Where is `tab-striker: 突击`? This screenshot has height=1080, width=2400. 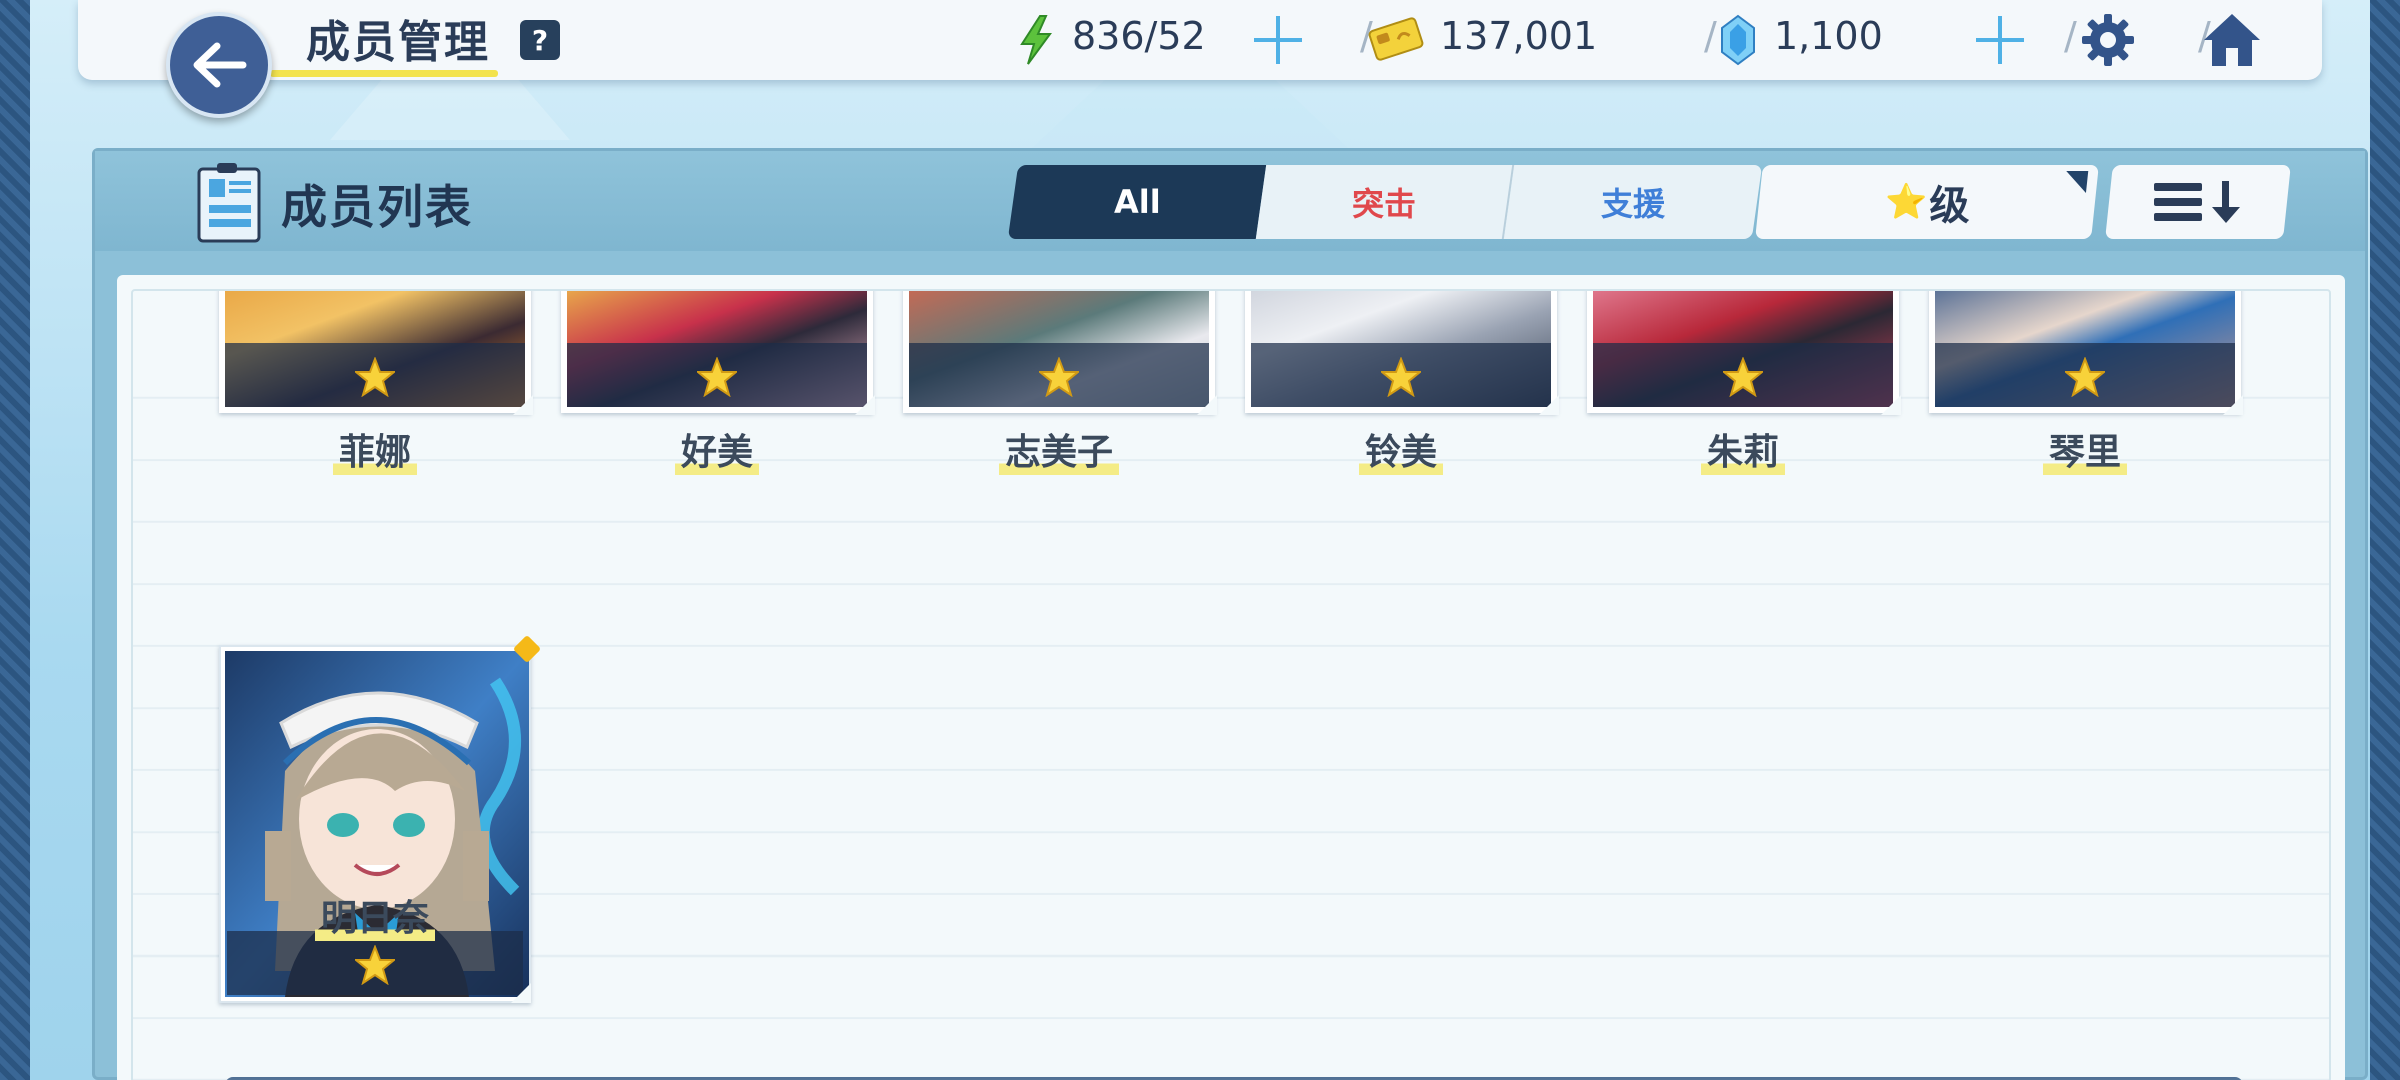 tab-striker: 突击 is located at coordinates (1385, 202).